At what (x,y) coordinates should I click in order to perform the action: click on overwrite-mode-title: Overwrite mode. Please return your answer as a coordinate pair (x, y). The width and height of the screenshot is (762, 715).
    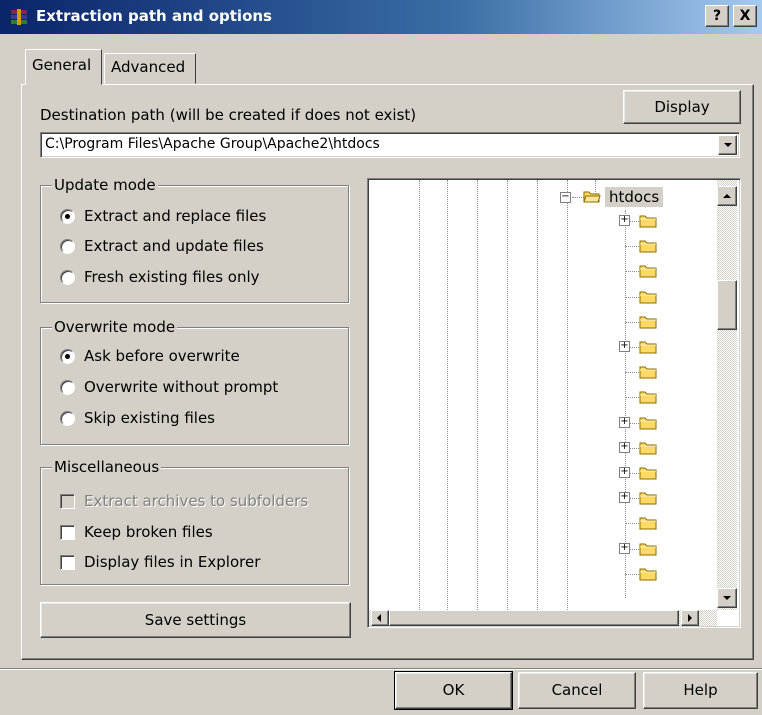
    Looking at the image, I should click on (115, 327).